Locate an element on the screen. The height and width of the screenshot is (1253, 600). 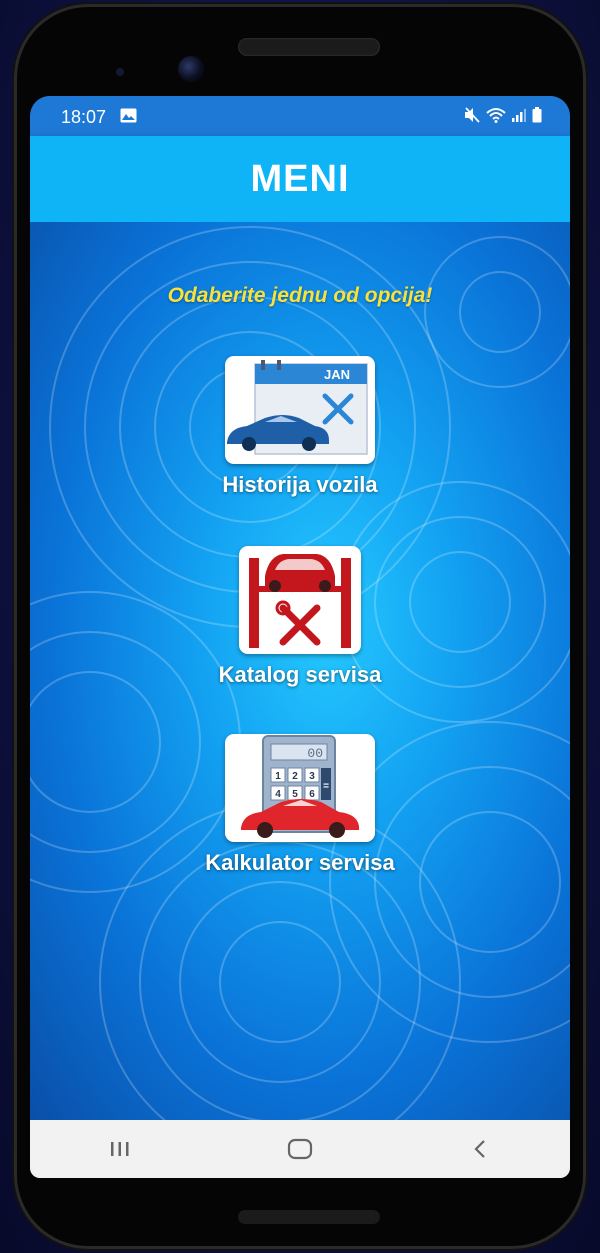
calculator-display: 00 is located at coordinates (315, 753).